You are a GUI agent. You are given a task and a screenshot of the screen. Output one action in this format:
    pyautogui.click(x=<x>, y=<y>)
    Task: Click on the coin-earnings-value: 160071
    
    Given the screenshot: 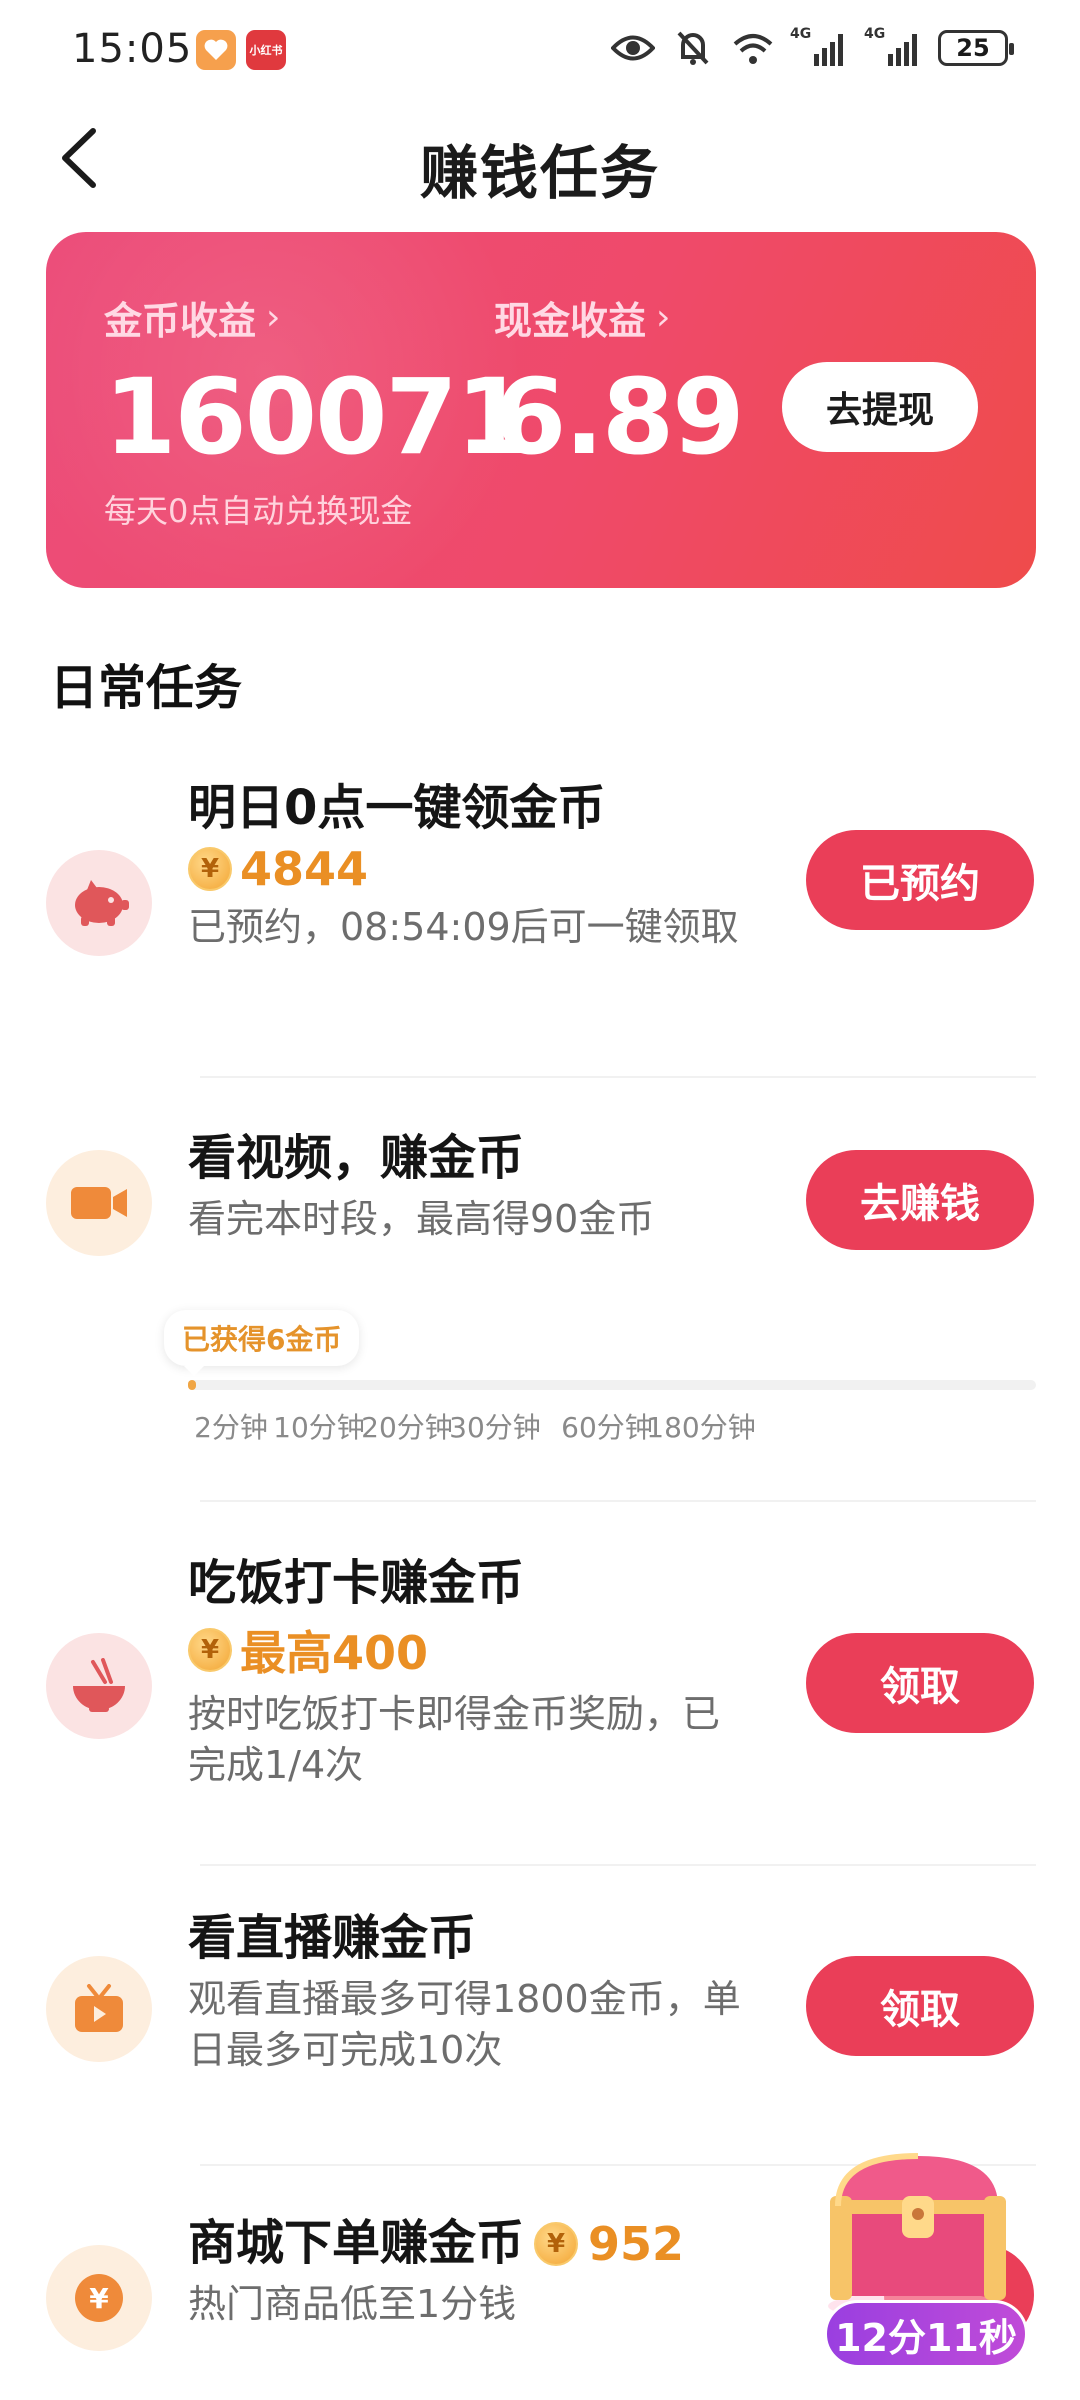 What is the action you would take?
    pyautogui.click(x=316, y=417)
    